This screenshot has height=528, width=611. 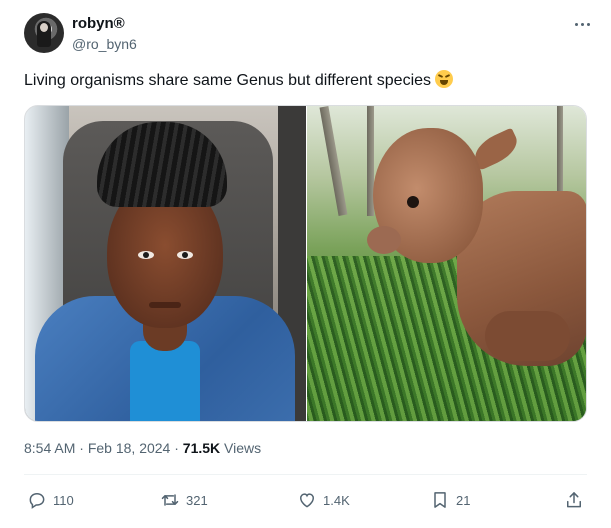 I want to click on tweet-meta: 8:54 AM · Feb 18, 2024 · 71.5K Views, so click(x=142, y=448).